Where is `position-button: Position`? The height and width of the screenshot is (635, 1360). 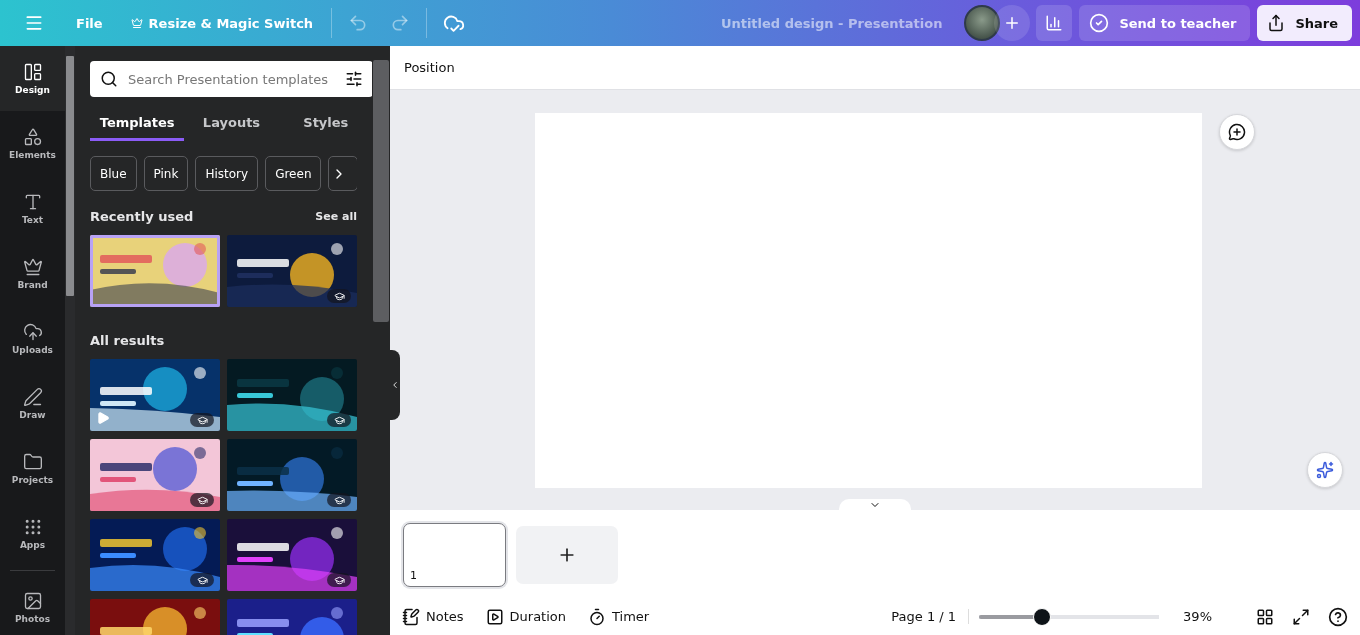 position-button: Position is located at coordinates (429, 67).